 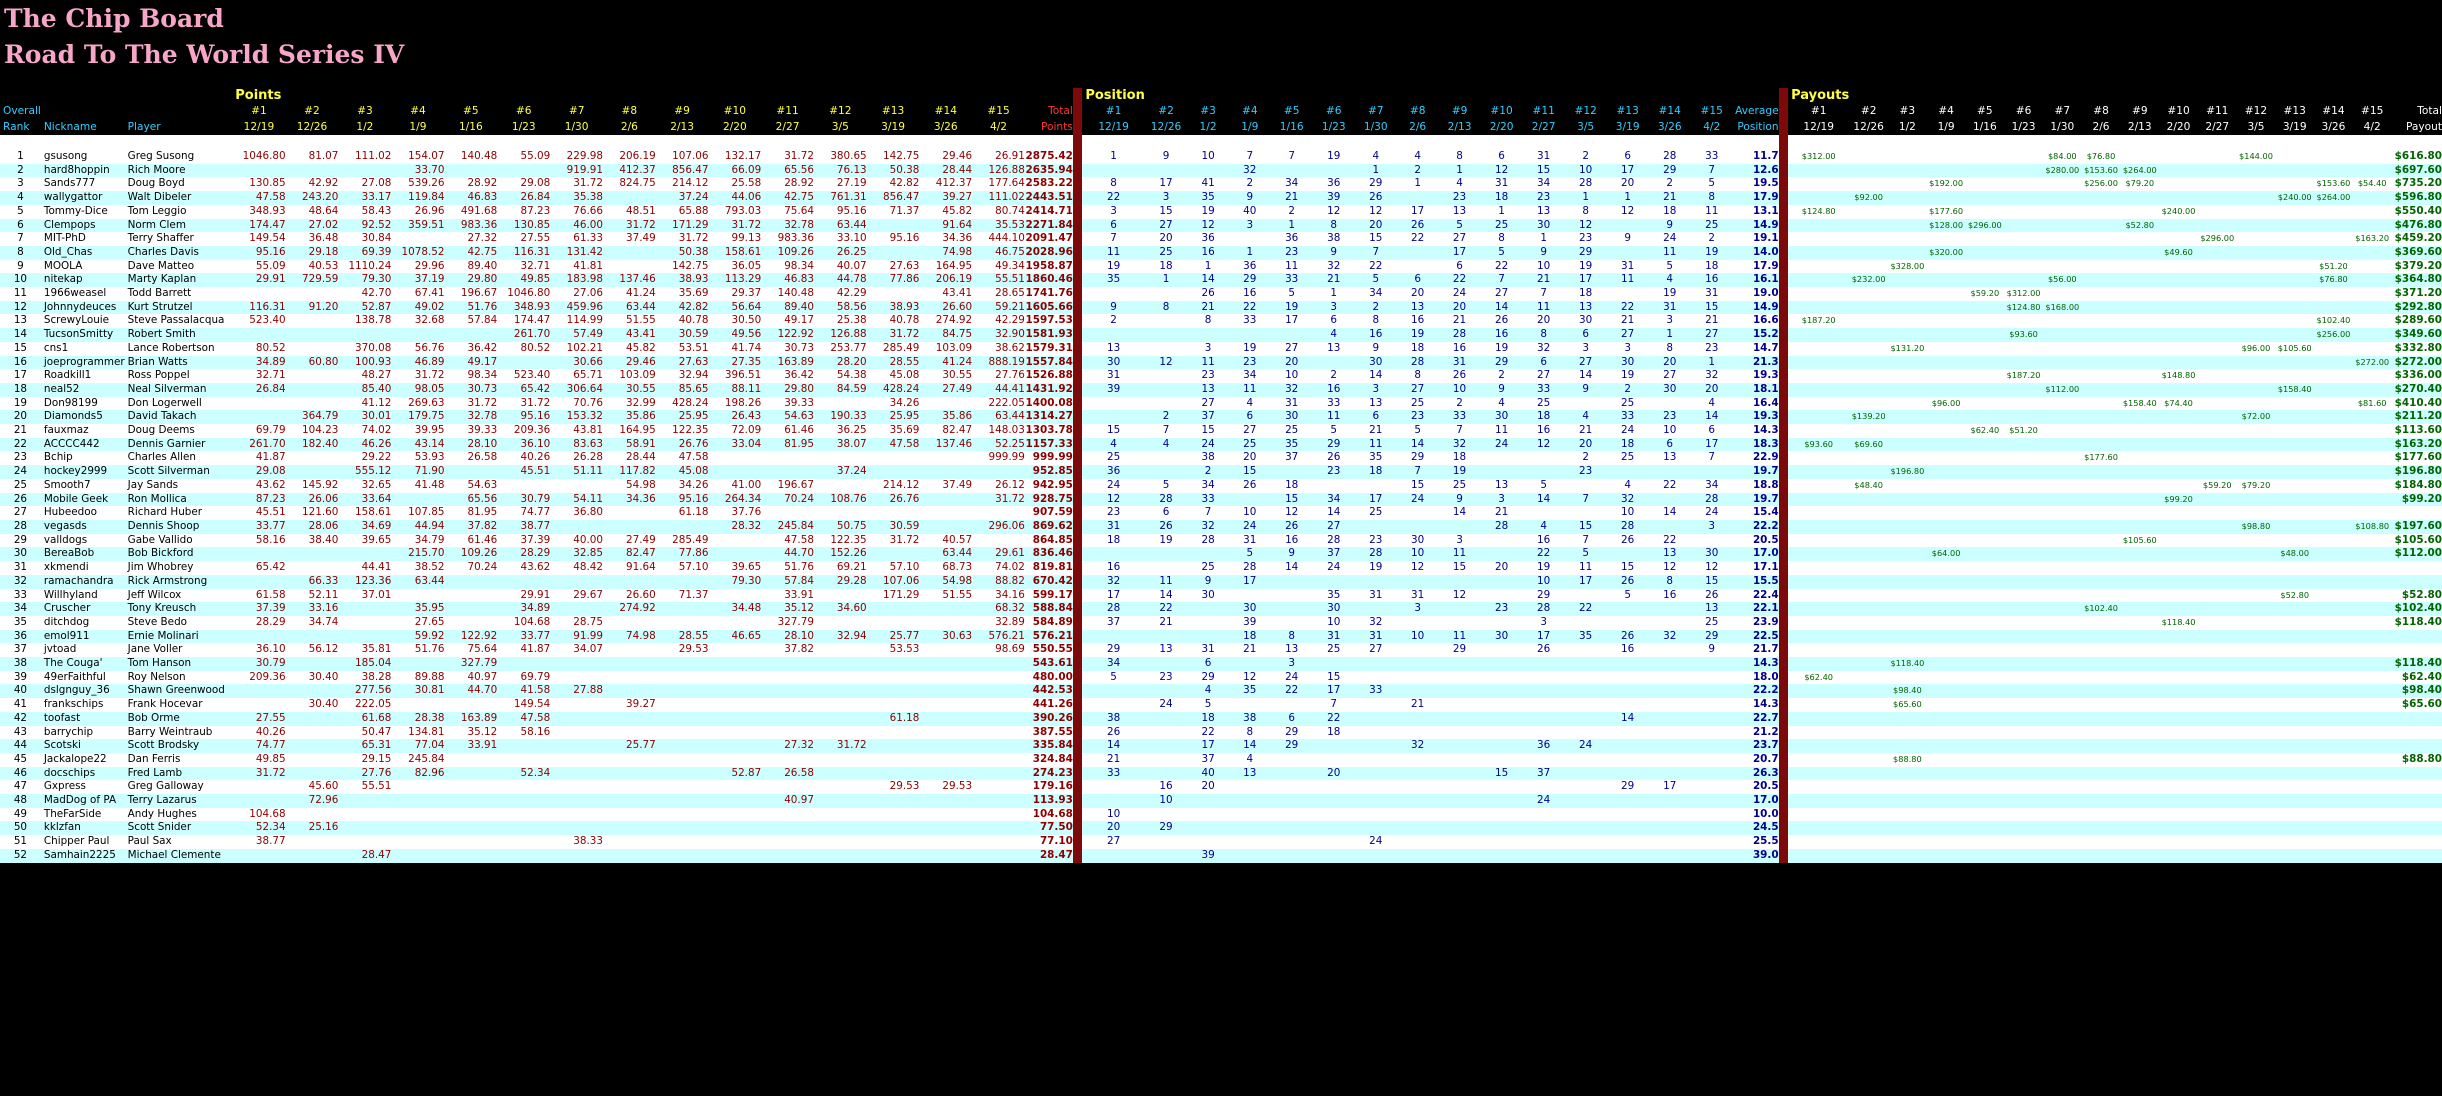 What do you see at coordinates (893, 307) in the screenshot?
I see `points-cell: 38.93` at bounding box center [893, 307].